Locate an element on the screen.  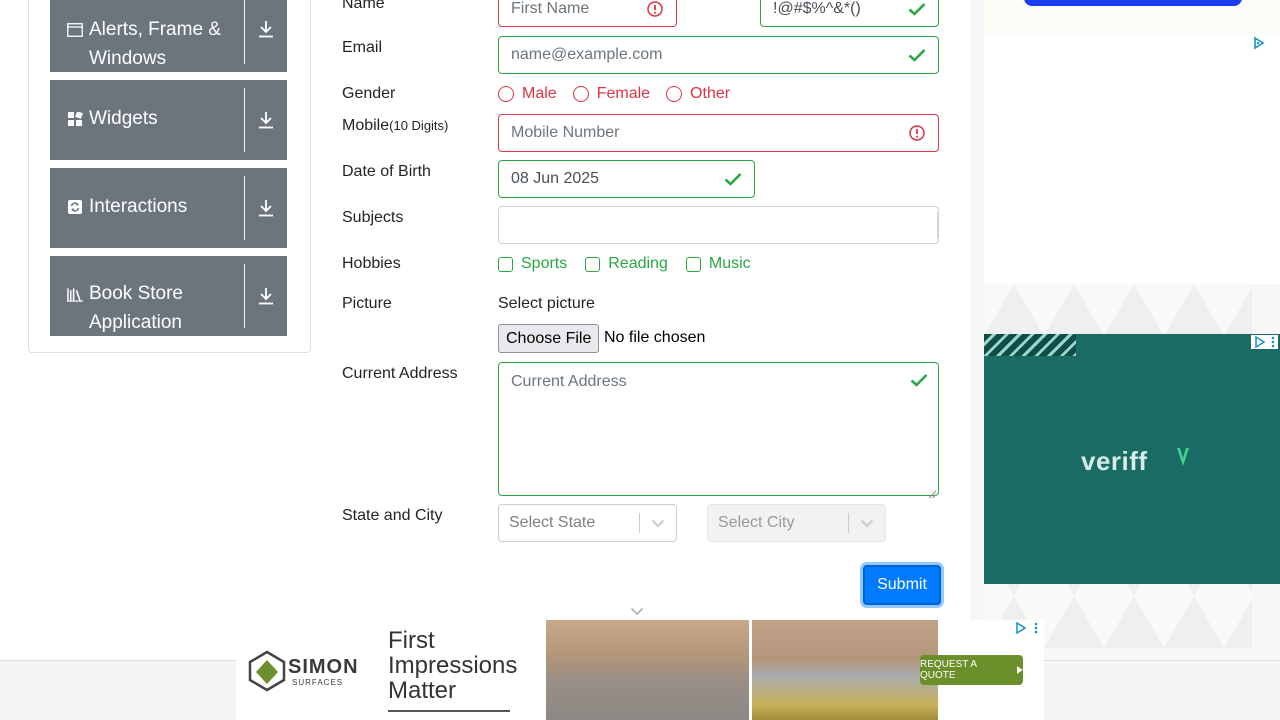
first-name-input: First Name is located at coordinates (587, 13).